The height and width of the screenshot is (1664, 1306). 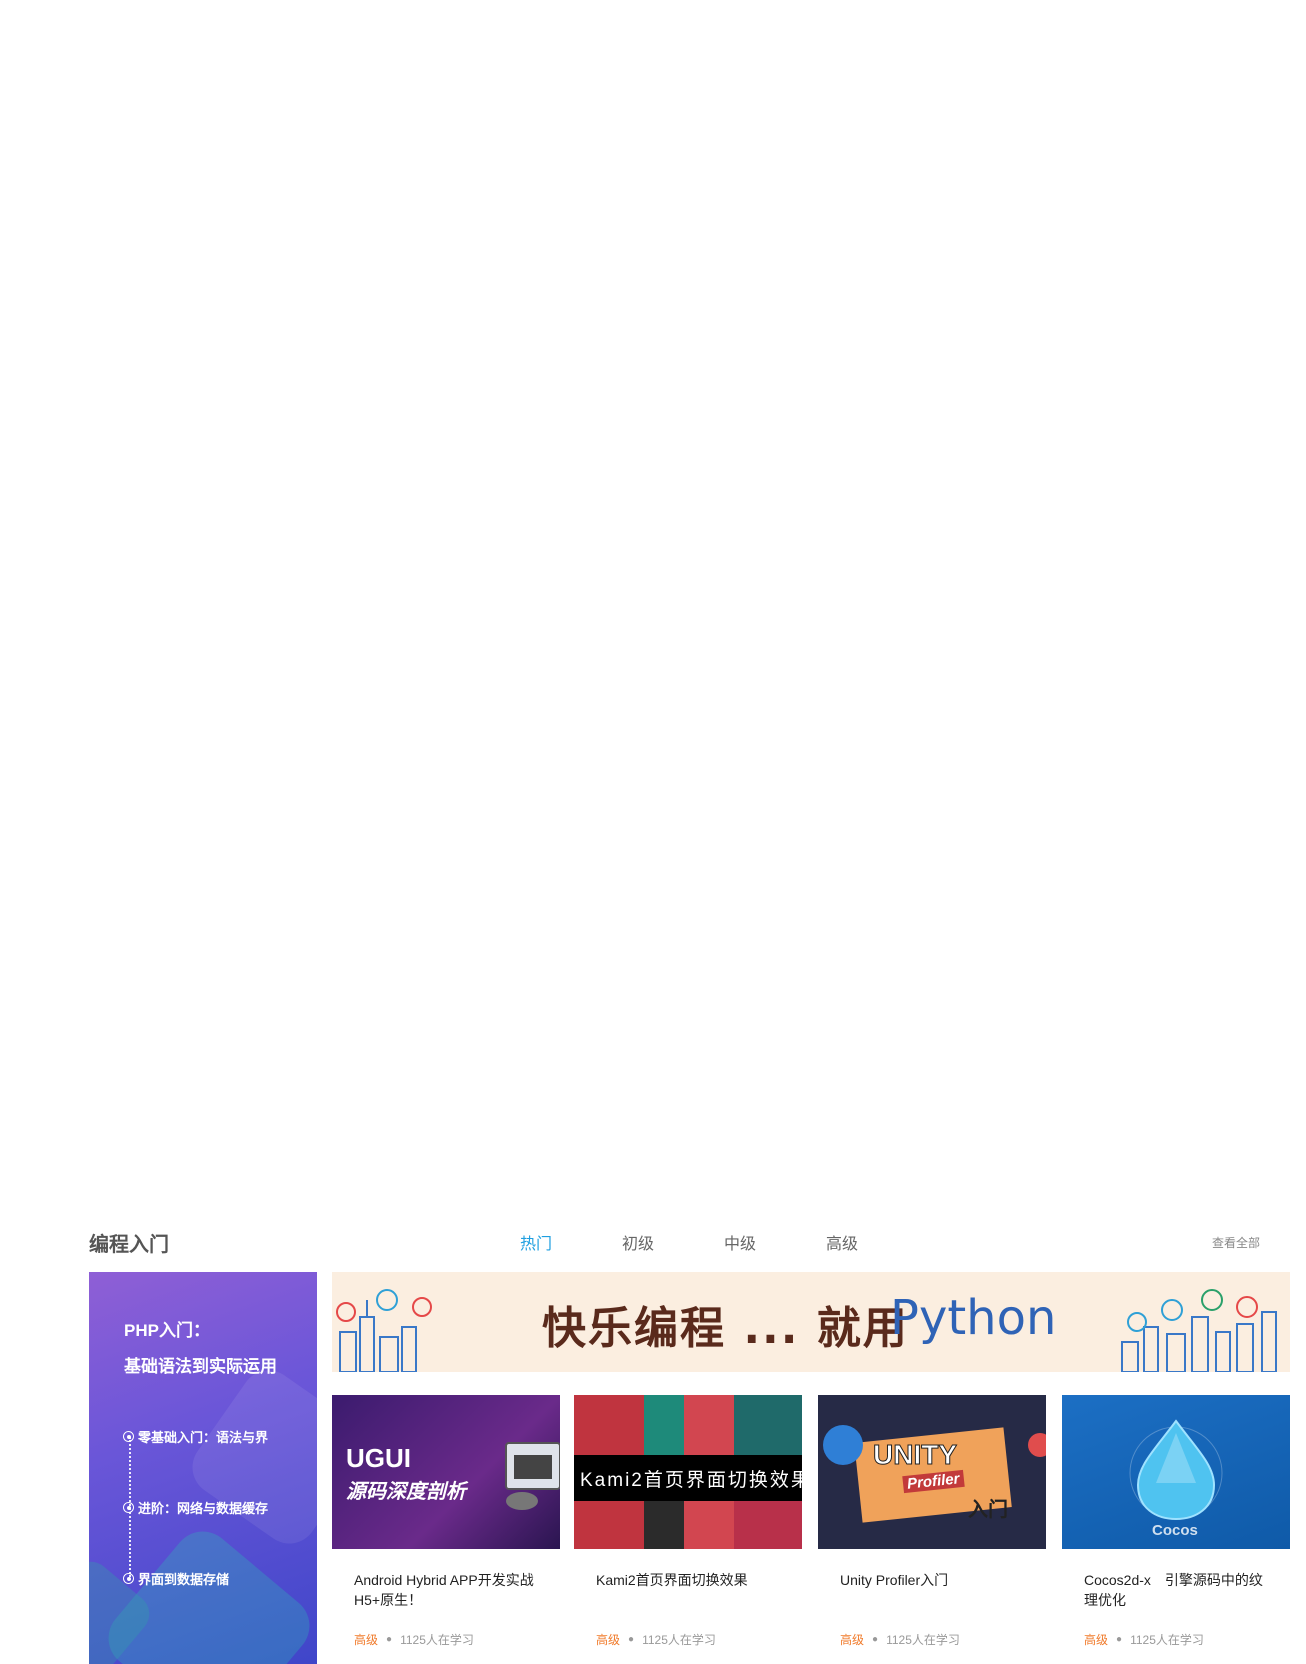 What do you see at coordinates (200, 1366) in the screenshot?
I see `promo-subtitle: 基础语法到实际运用` at bounding box center [200, 1366].